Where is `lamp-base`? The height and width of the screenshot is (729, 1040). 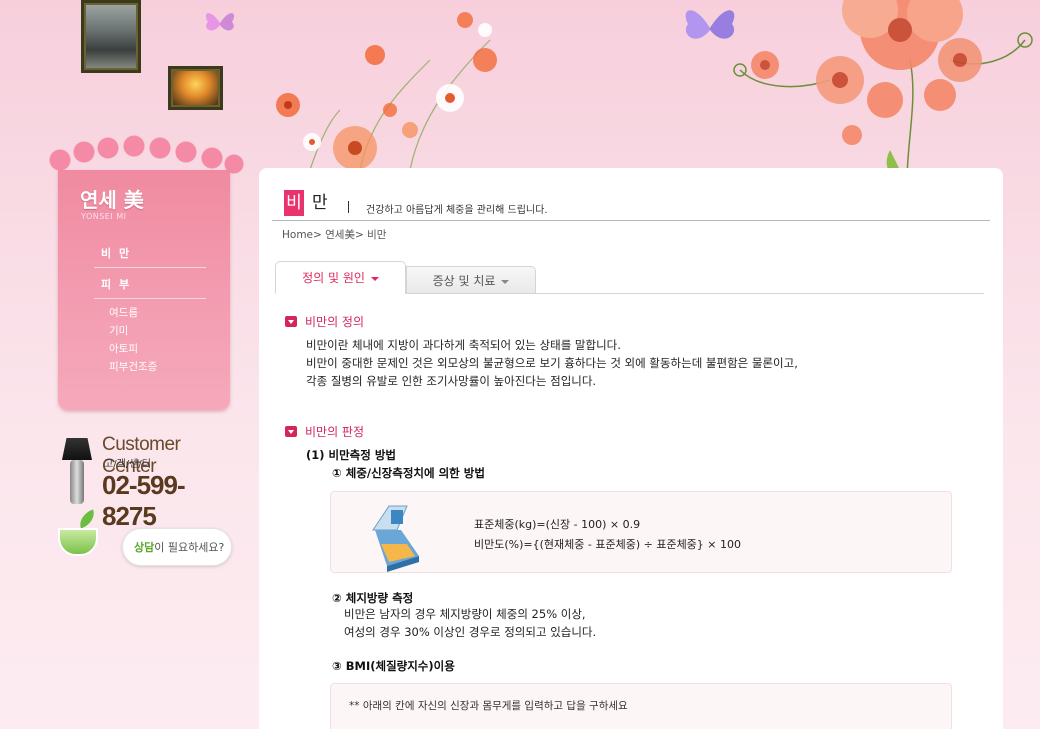
lamp-base is located at coordinates (77, 482).